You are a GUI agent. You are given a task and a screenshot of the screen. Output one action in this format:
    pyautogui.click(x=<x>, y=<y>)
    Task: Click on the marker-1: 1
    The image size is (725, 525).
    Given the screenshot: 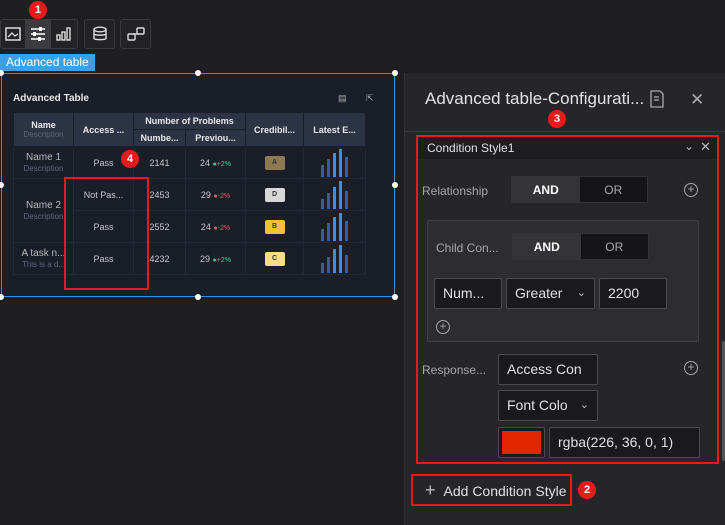 What is the action you would take?
    pyautogui.click(x=38, y=10)
    